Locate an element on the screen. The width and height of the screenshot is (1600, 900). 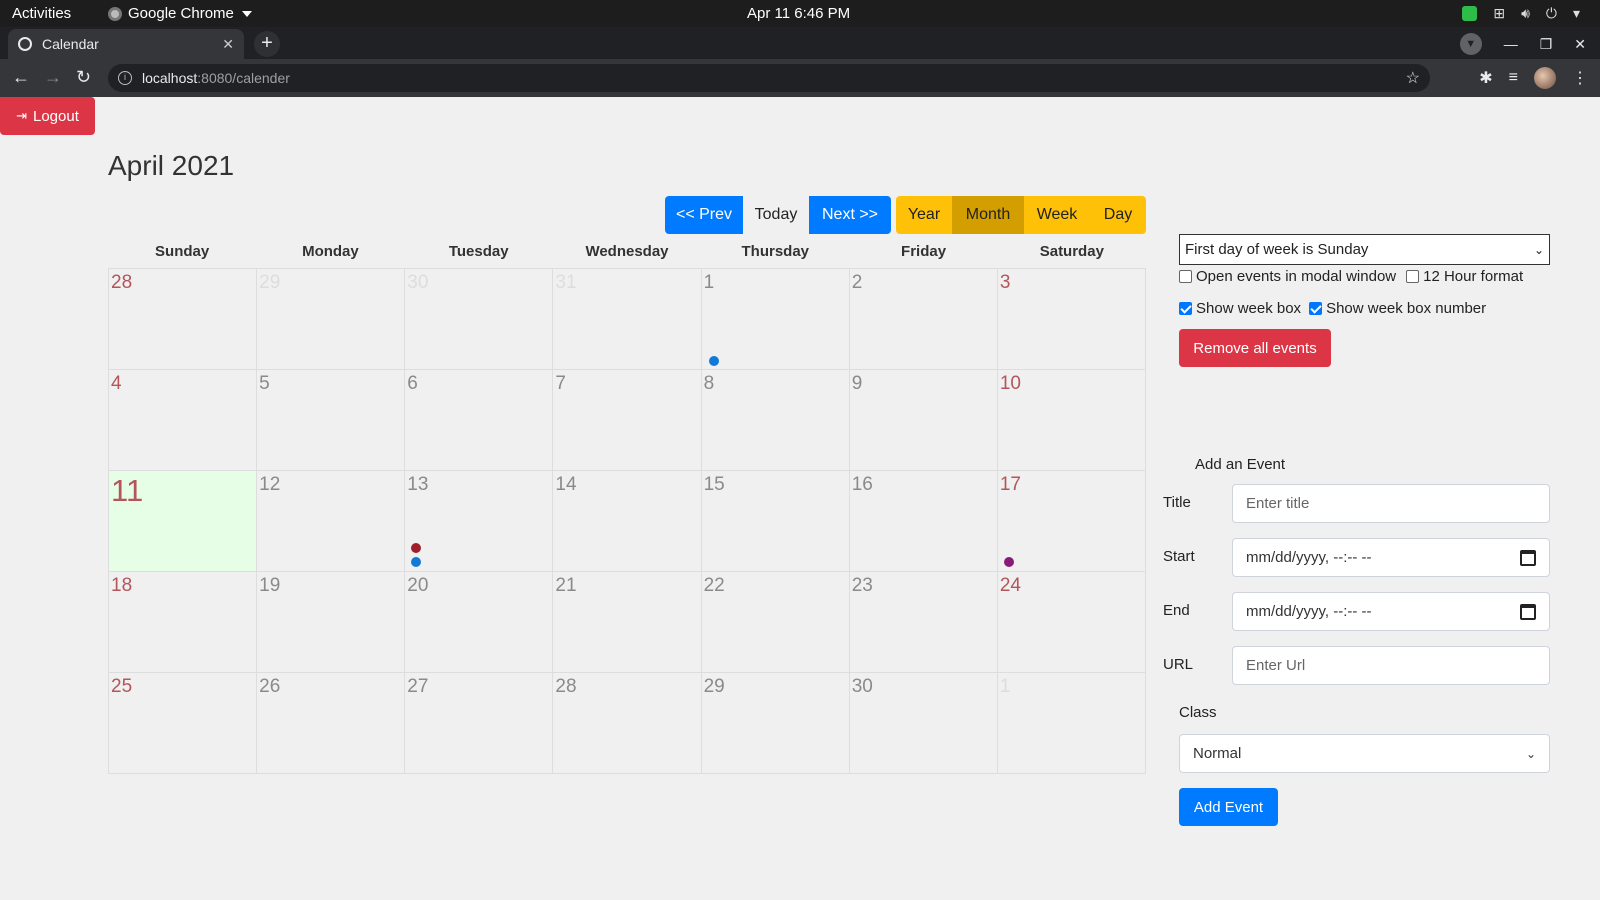
calendar-week: 11 12 13 14 15 16 17 is located at coordinates (627, 521).